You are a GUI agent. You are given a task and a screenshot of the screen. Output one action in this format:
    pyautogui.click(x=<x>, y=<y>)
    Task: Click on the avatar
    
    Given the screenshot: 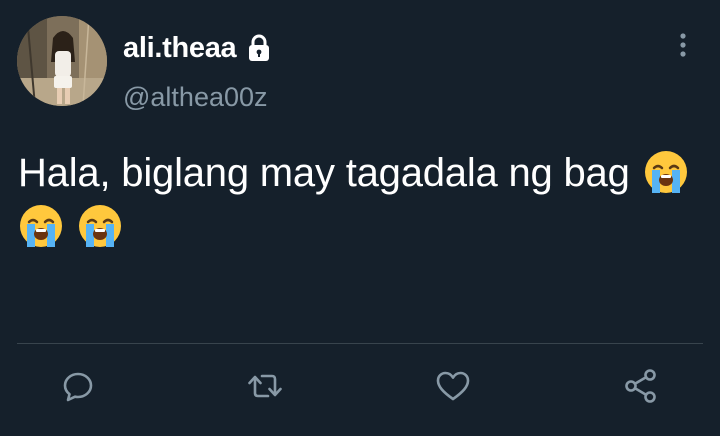 What is the action you would take?
    pyautogui.click(x=62, y=61)
    